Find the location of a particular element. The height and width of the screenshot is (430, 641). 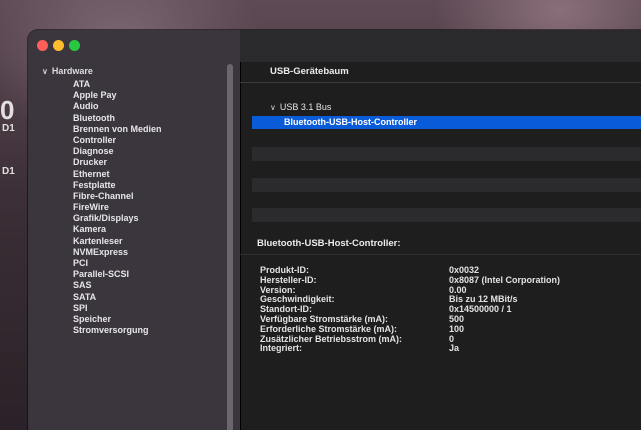

background-text-fragment: 0 is located at coordinates (7, 110).